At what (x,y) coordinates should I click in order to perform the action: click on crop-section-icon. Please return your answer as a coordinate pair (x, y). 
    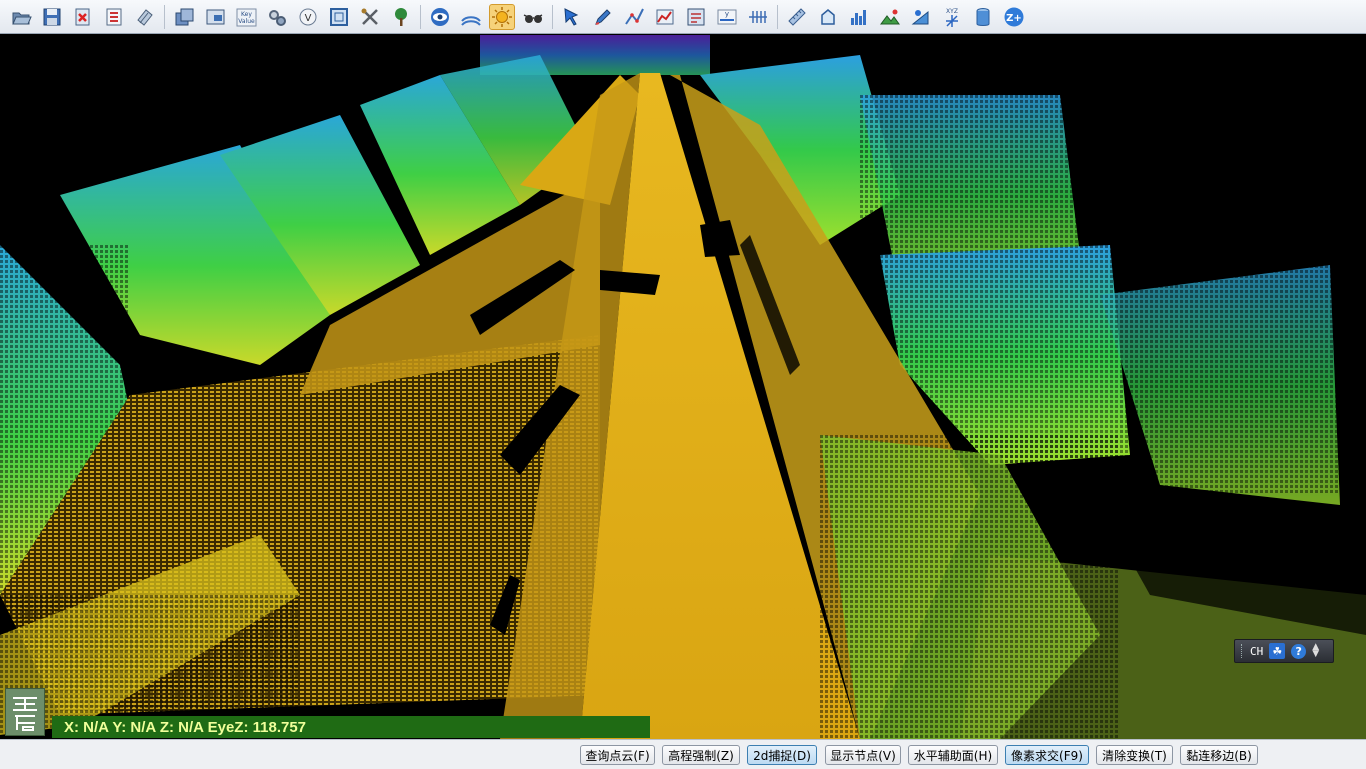
    Looking at the image, I should click on (696, 16).